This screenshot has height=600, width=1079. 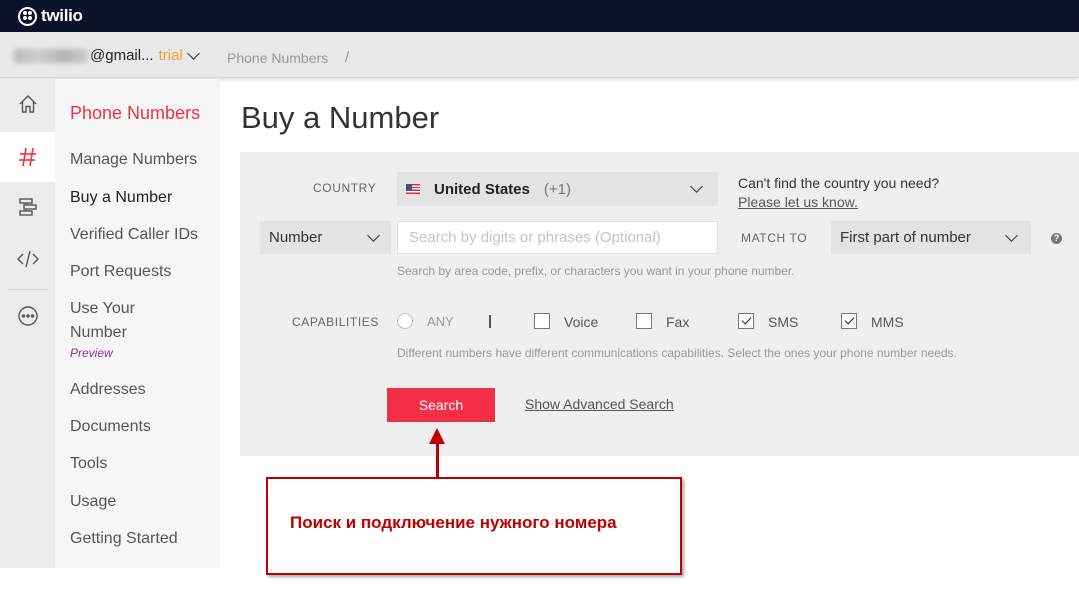 I want to click on annotation-callout: Поиск и подключение нужного номера, so click(x=474, y=526).